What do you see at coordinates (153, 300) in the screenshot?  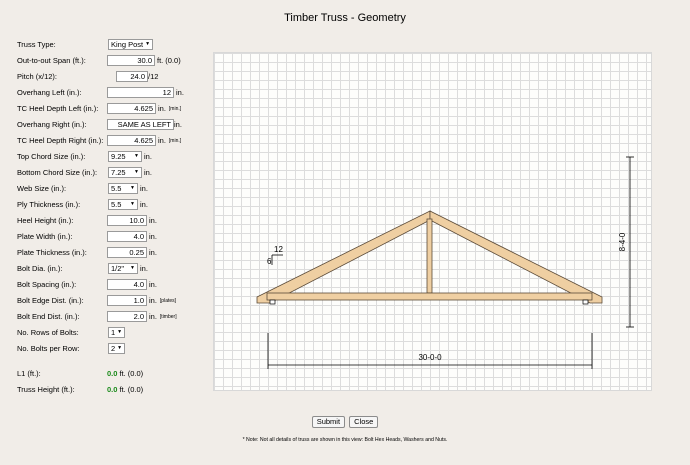 I see `bolt-edge-unit: in.` at bounding box center [153, 300].